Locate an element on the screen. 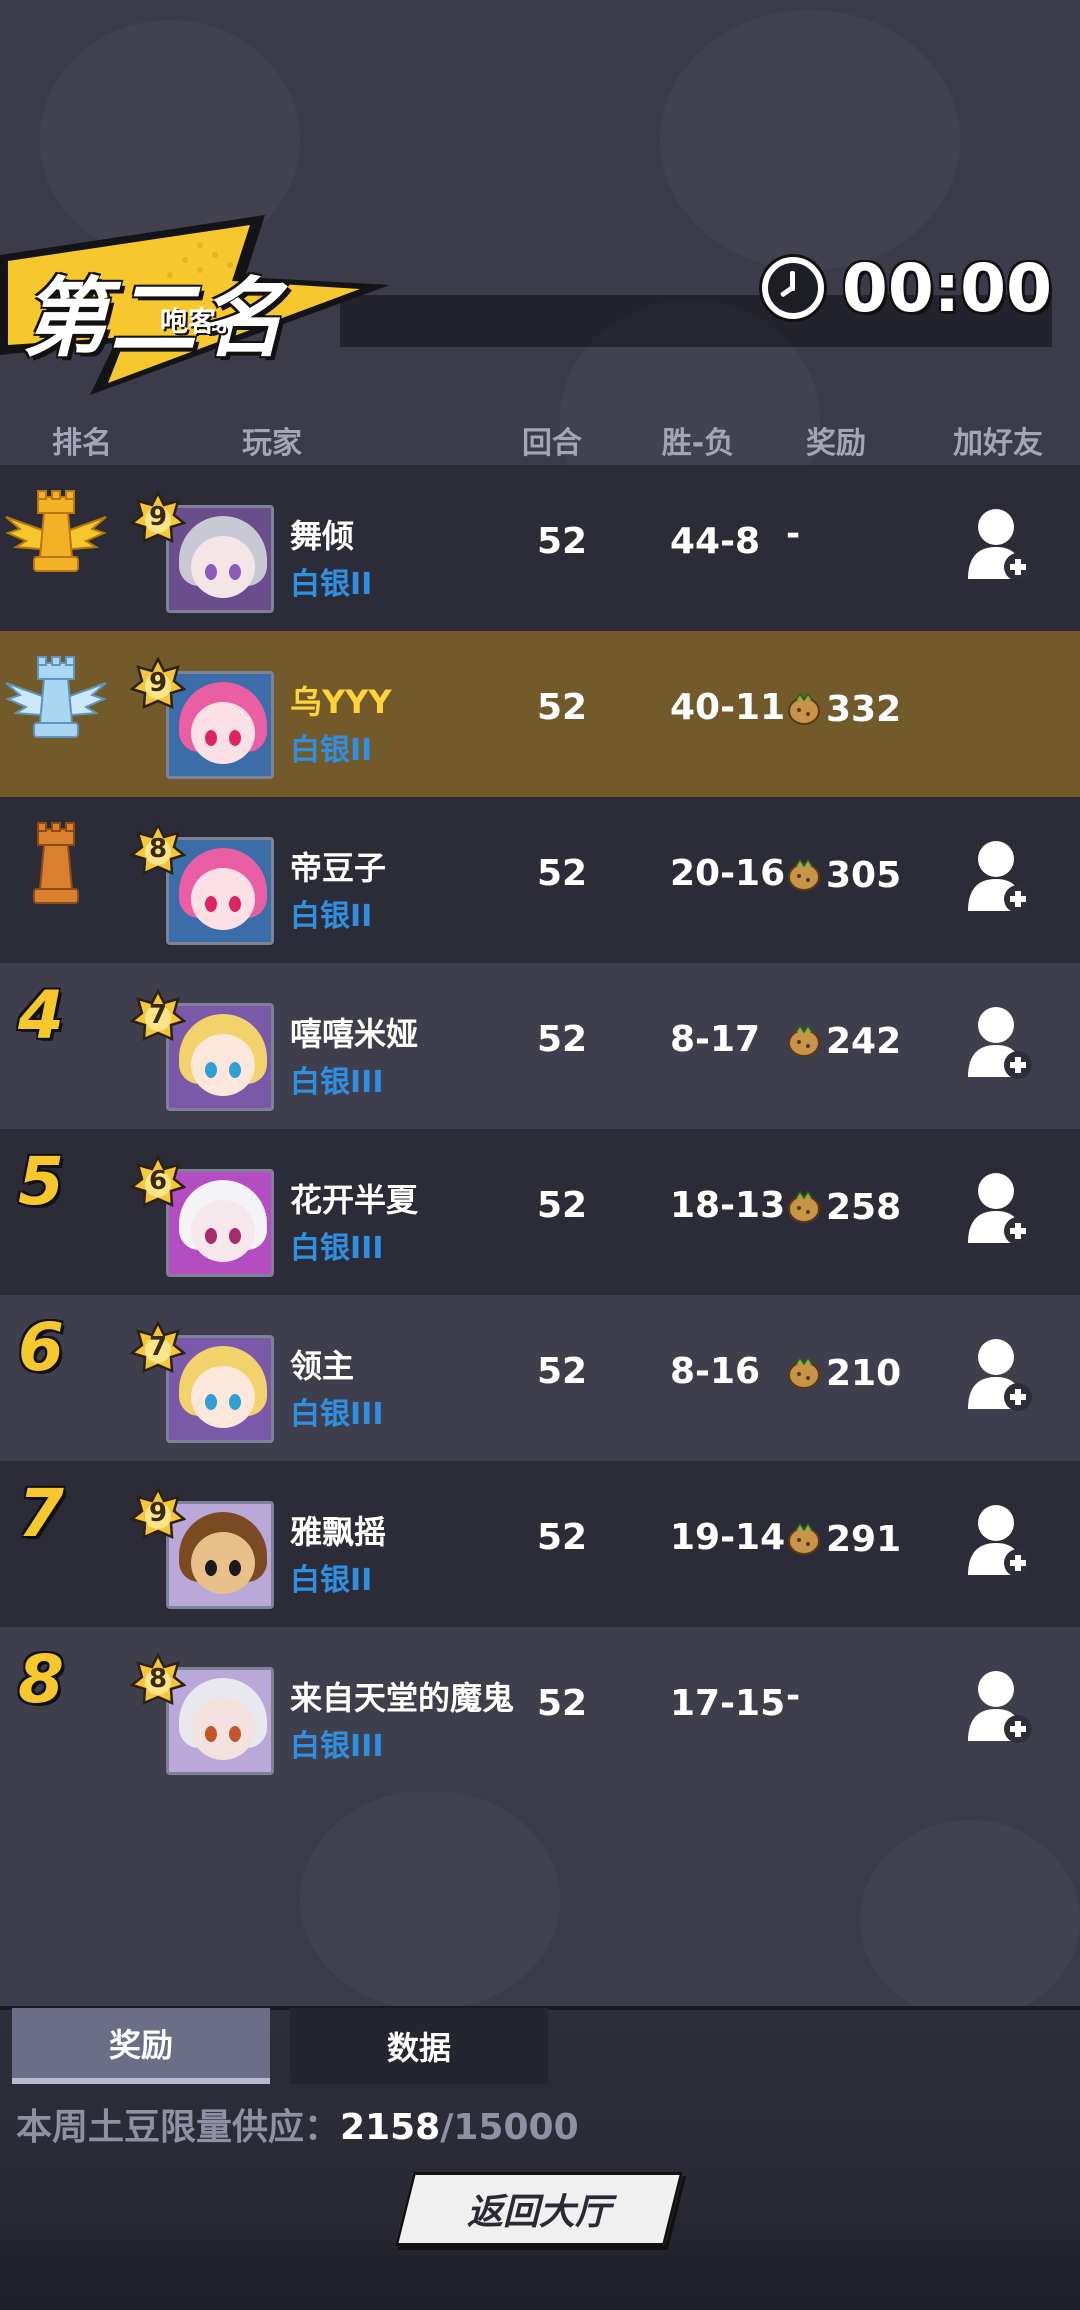  col-header-reward: 奖励 is located at coordinates (836, 443).